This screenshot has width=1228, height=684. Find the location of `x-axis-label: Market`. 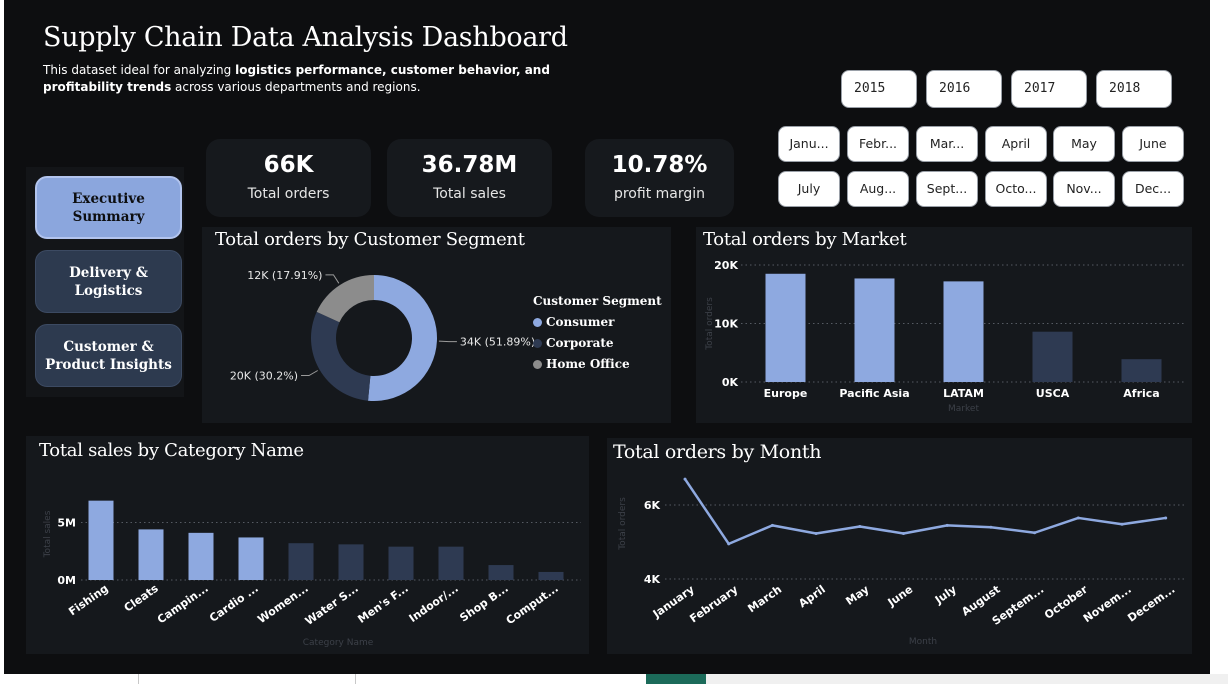

x-axis-label: Market is located at coordinates (963, 409).